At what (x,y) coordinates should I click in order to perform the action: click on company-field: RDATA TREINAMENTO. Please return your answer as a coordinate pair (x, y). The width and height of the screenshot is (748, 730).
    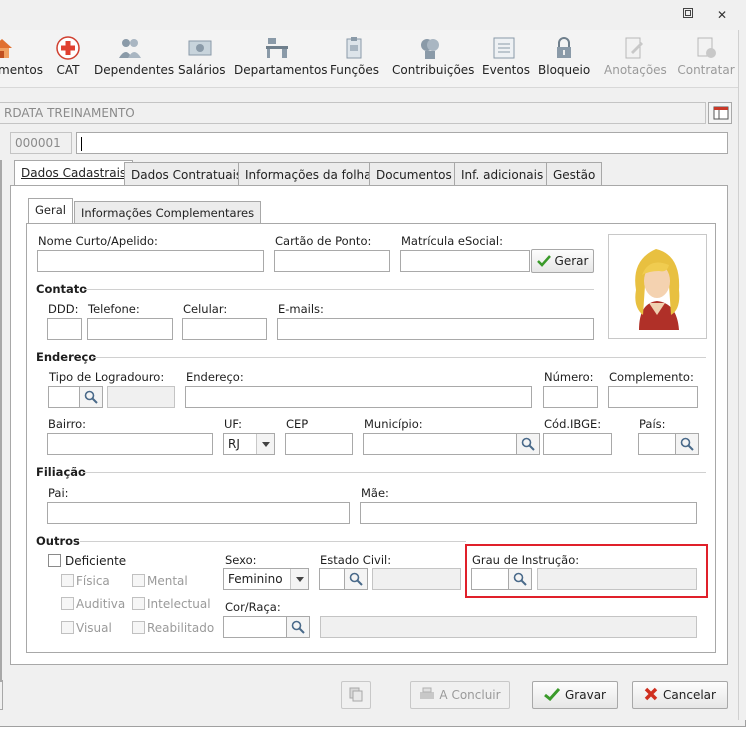
    Looking at the image, I should click on (353, 113).